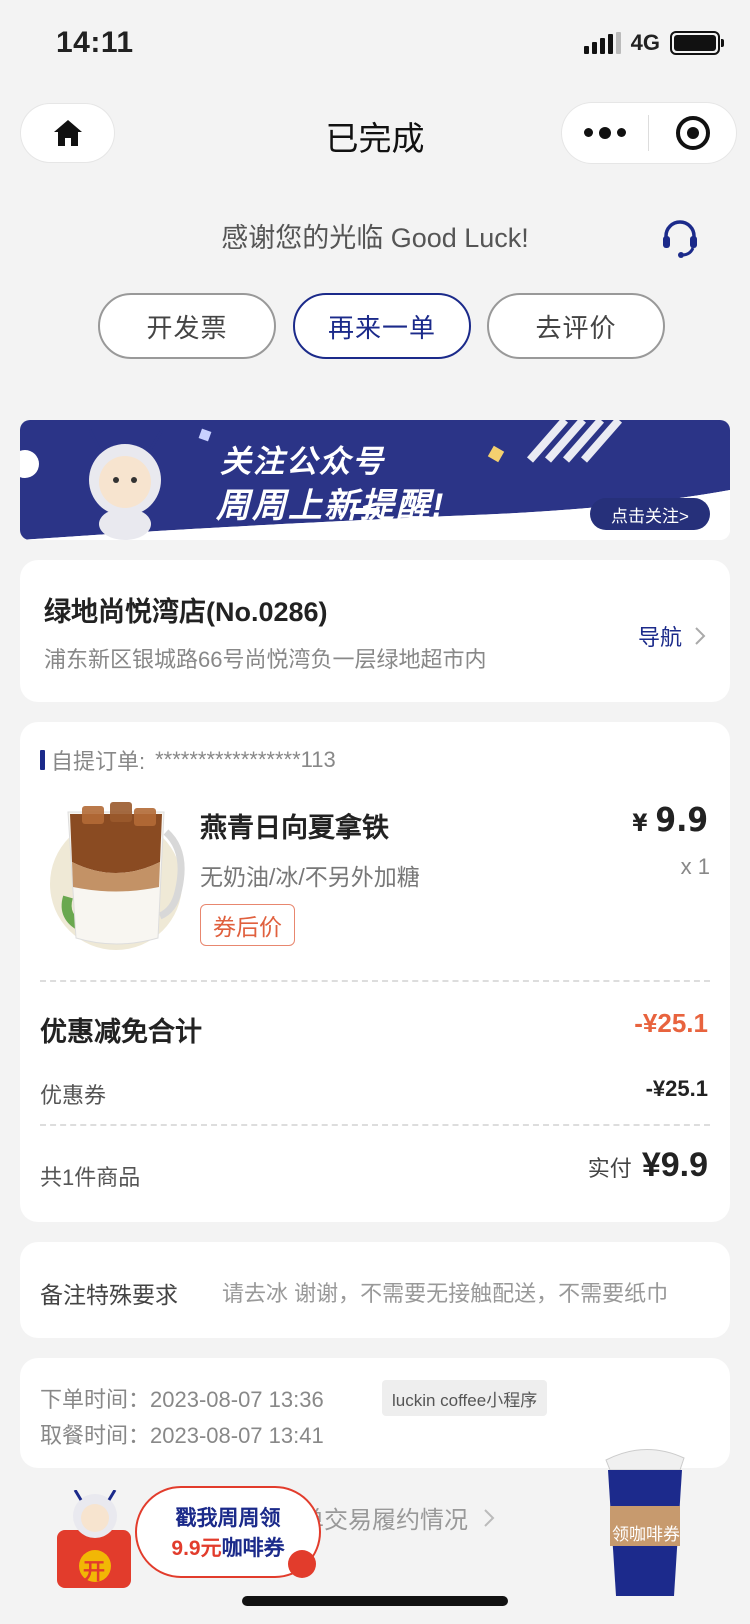  I want to click on invoice-button: 开发票, so click(187, 326).